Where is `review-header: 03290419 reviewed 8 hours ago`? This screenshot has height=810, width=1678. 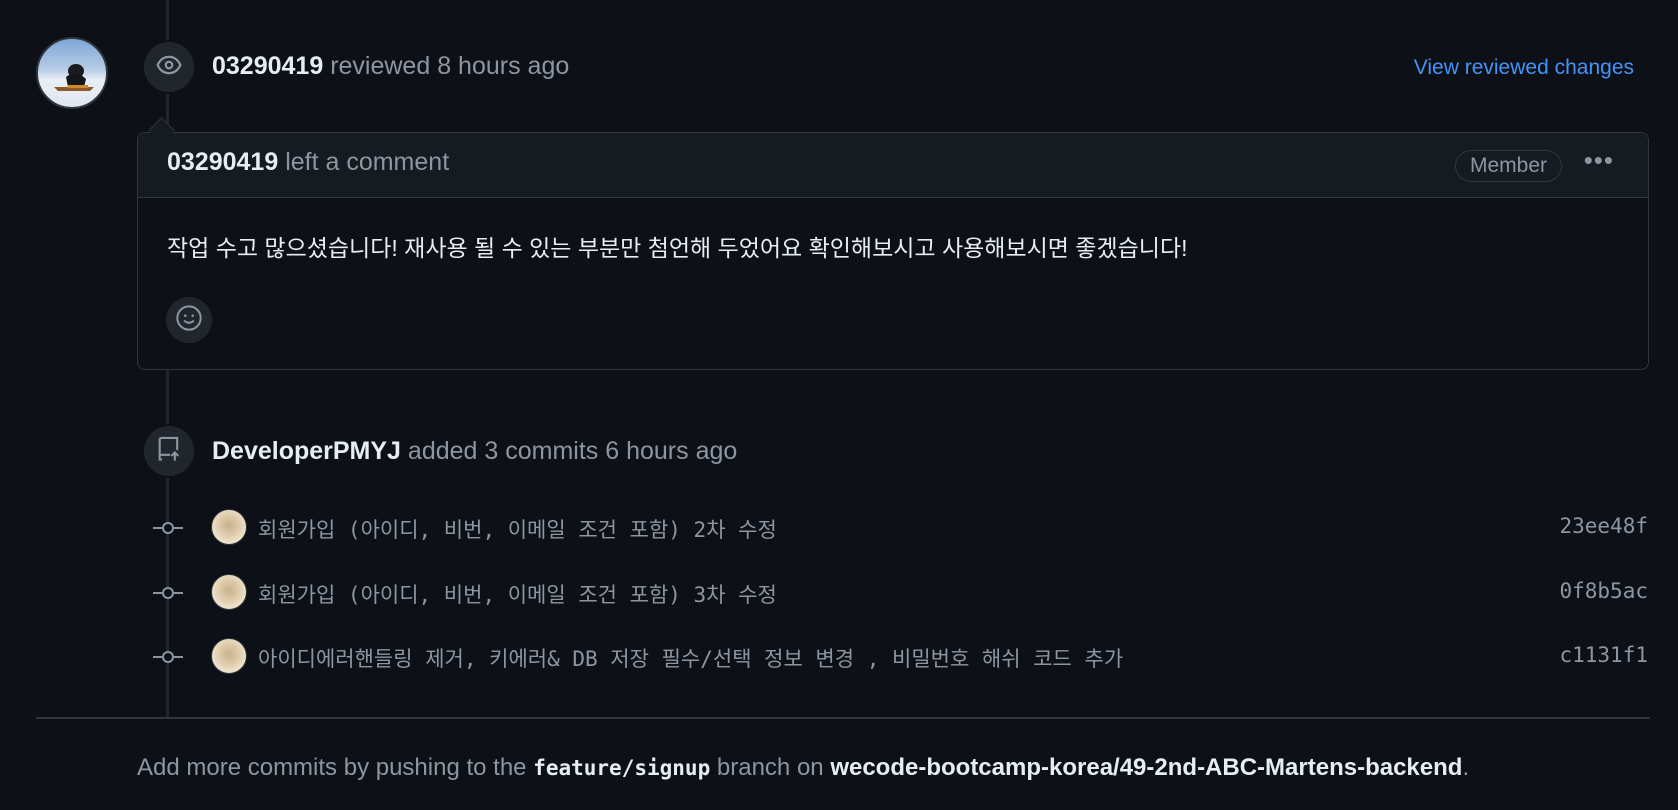 review-header: 03290419 reviewed 8 hours ago is located at coordinates (390, 66).